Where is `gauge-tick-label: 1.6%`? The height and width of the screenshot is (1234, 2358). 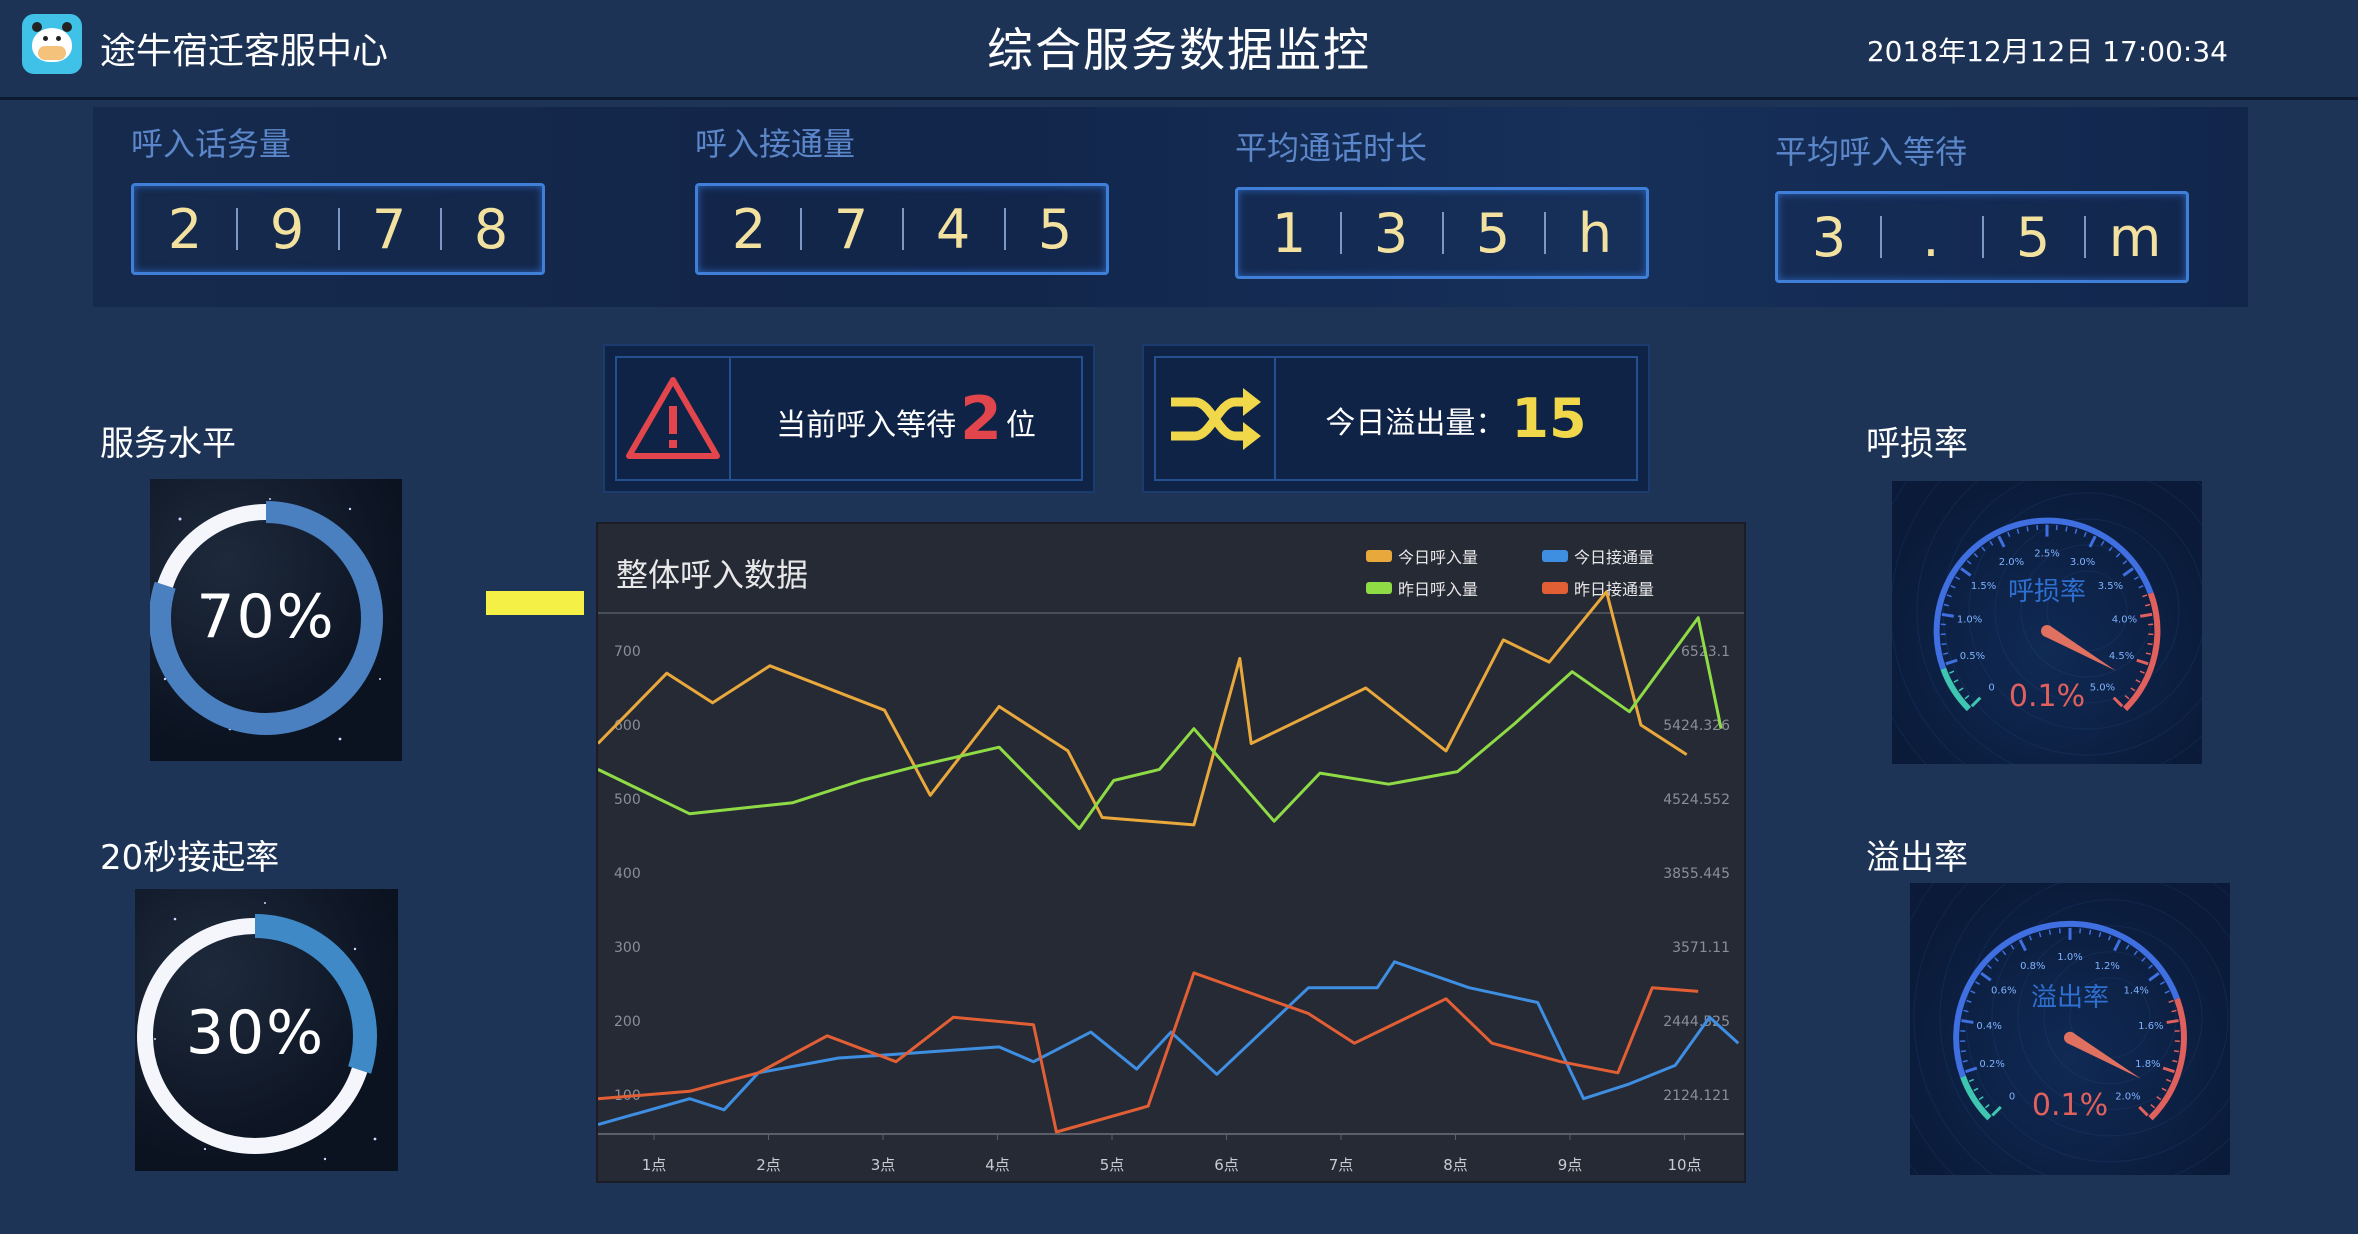
gauge-tick-label: 1.6% is located at coordinates (2150, 1026).